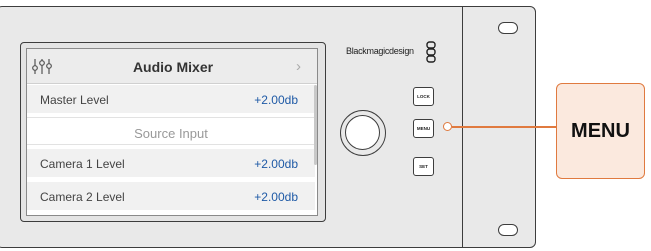 The width and height of the screenshot is (651, 251). I want to click on jog-knob, so click(363, 133).